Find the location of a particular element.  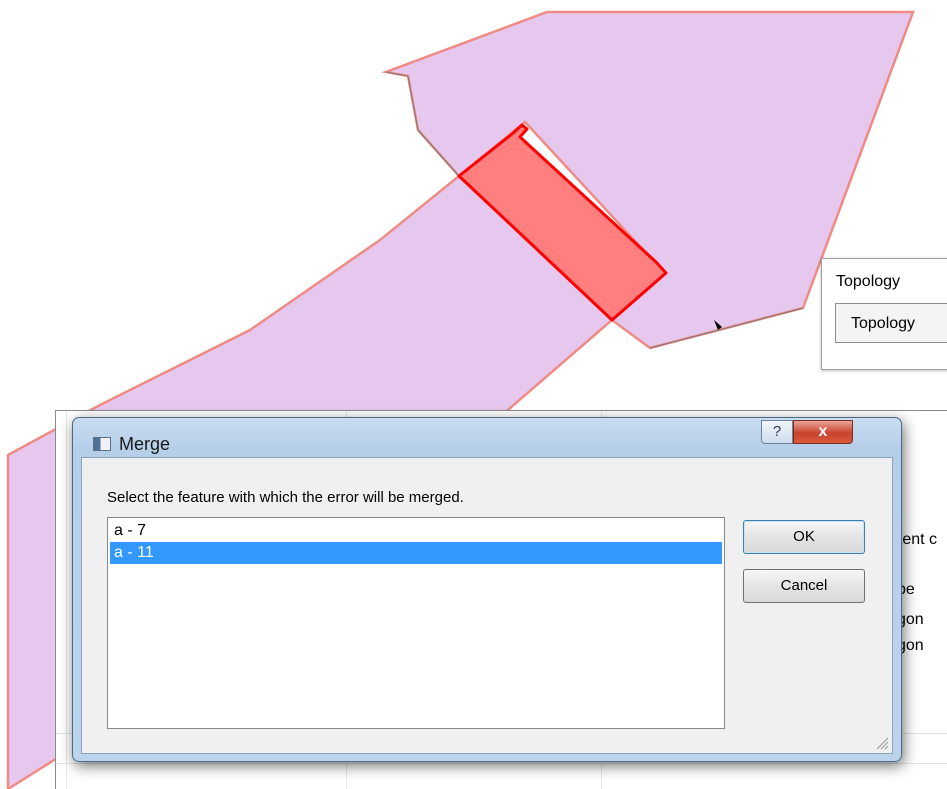

resize-grip-icon is located at coordinates (881, 742).